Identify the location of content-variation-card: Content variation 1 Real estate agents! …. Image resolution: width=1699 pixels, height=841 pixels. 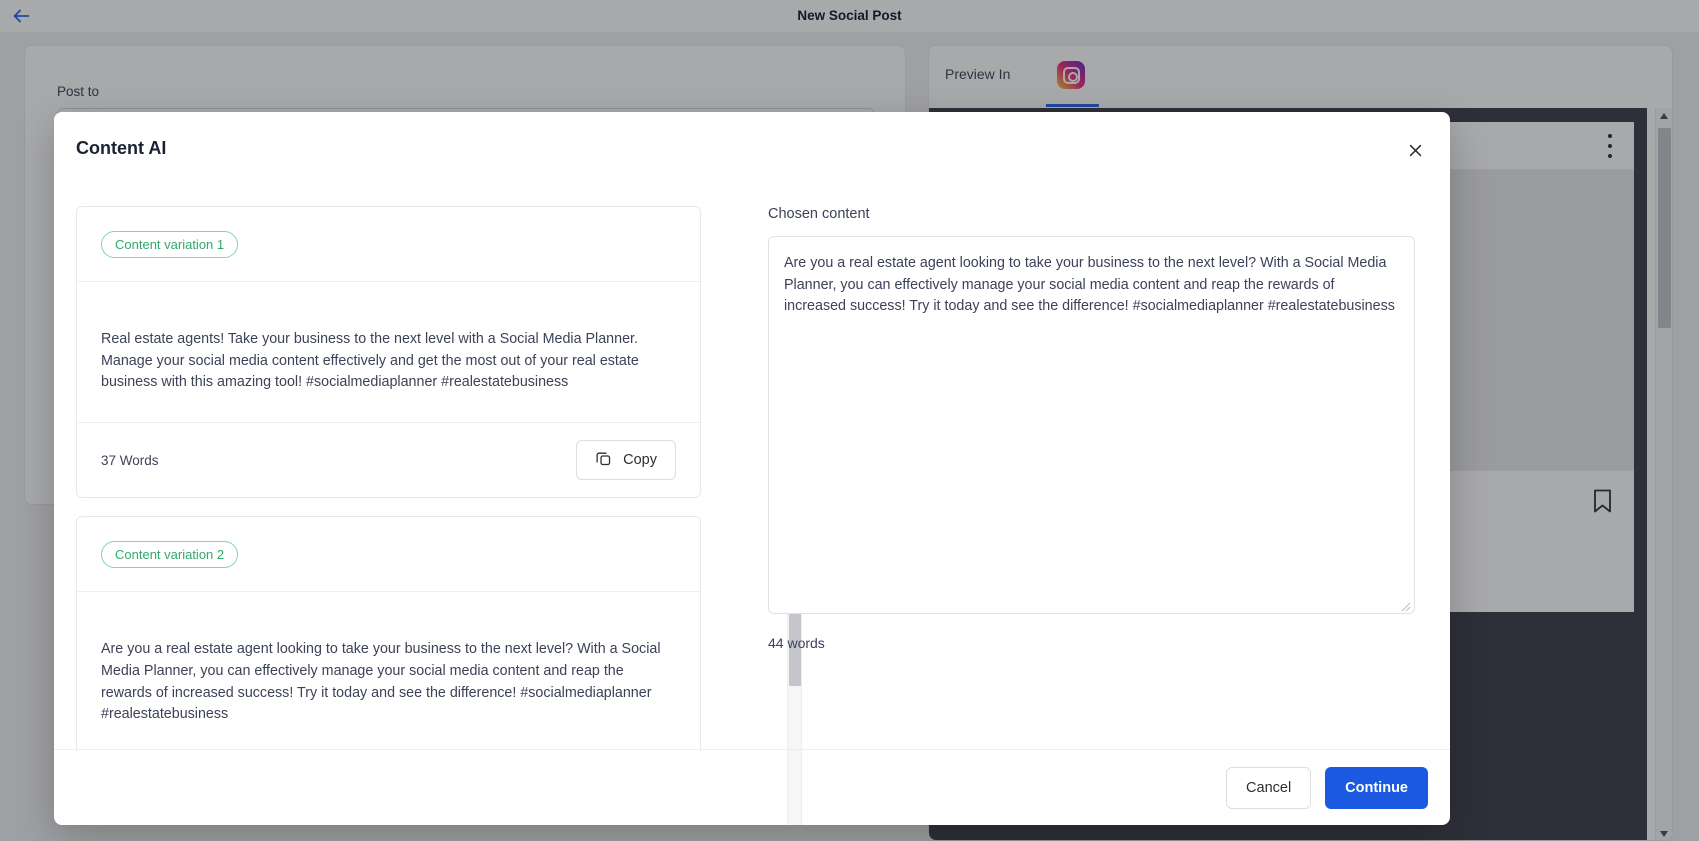
(388, 352).